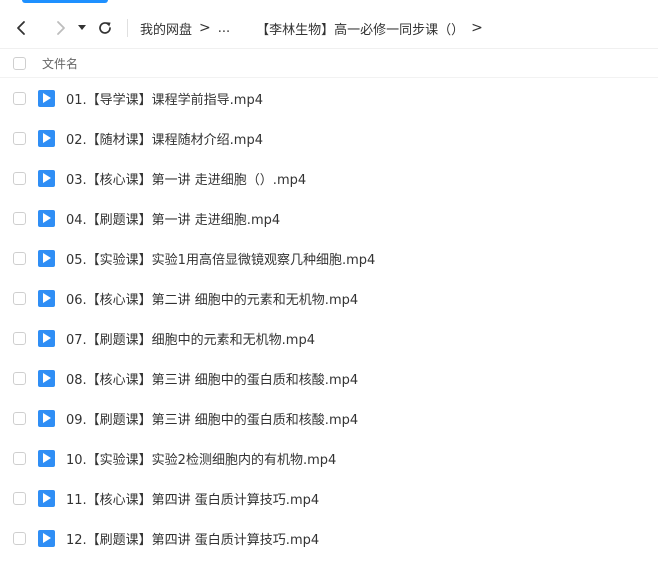 The image size is (658, 567). I want to click on file-name: 10.【实验课】实验2检测细胞内的有机物.mp4, so click(201, 458).